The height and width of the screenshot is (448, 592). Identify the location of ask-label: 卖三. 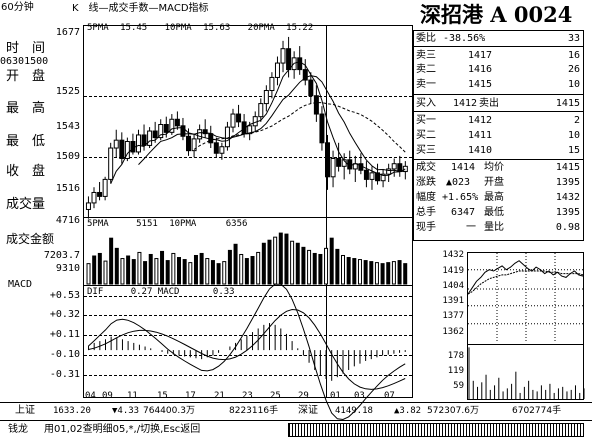
(426, 55).